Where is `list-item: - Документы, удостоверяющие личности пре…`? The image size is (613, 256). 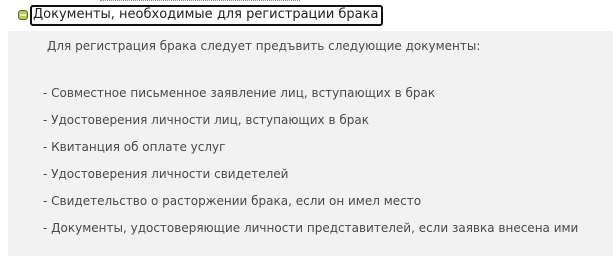 list-item: - Документы, удостоверяющие личности пре… is located at coordinates (311, 228).